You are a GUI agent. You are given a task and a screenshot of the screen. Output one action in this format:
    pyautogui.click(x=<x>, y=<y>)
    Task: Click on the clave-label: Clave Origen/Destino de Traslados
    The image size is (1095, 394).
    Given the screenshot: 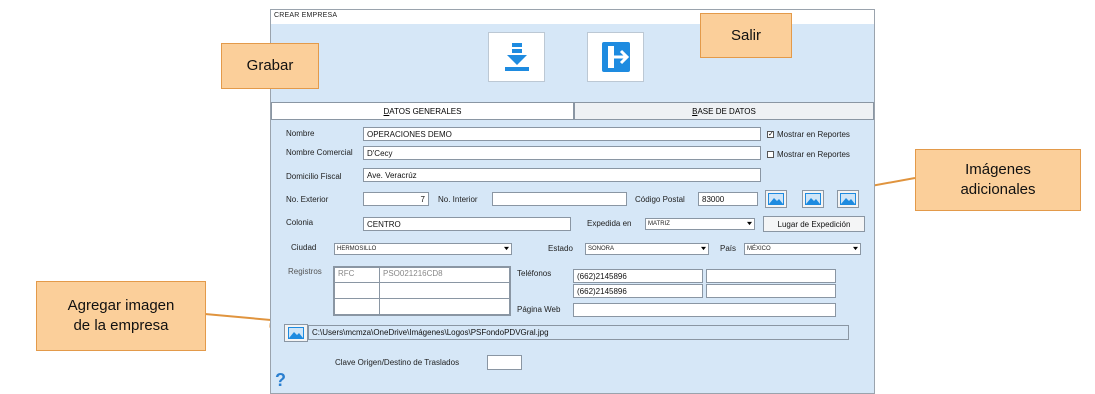 What is the action you would take?
    pyautogui.click(x=397, y=362)
    